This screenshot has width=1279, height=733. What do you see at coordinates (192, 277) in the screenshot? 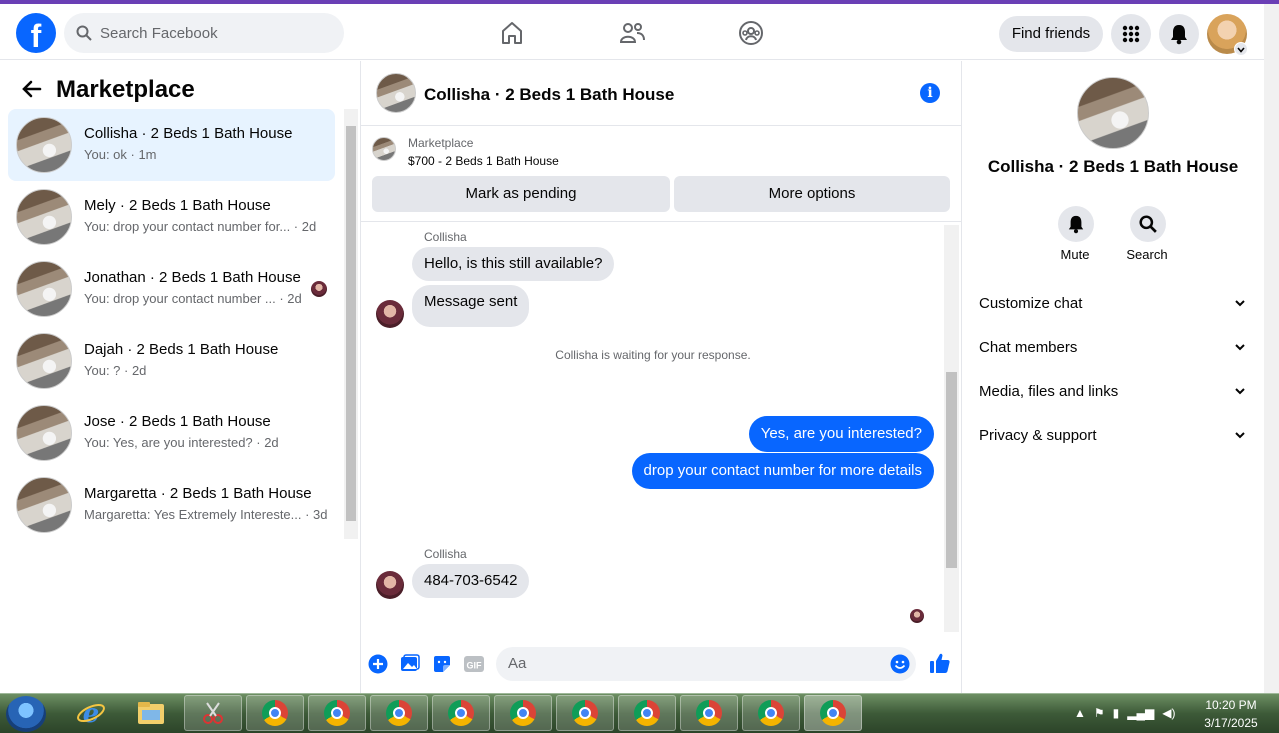
I see `conversation-name: Jonathan · 2 Beds 1 Bath House` at bounding box center [192, 277].